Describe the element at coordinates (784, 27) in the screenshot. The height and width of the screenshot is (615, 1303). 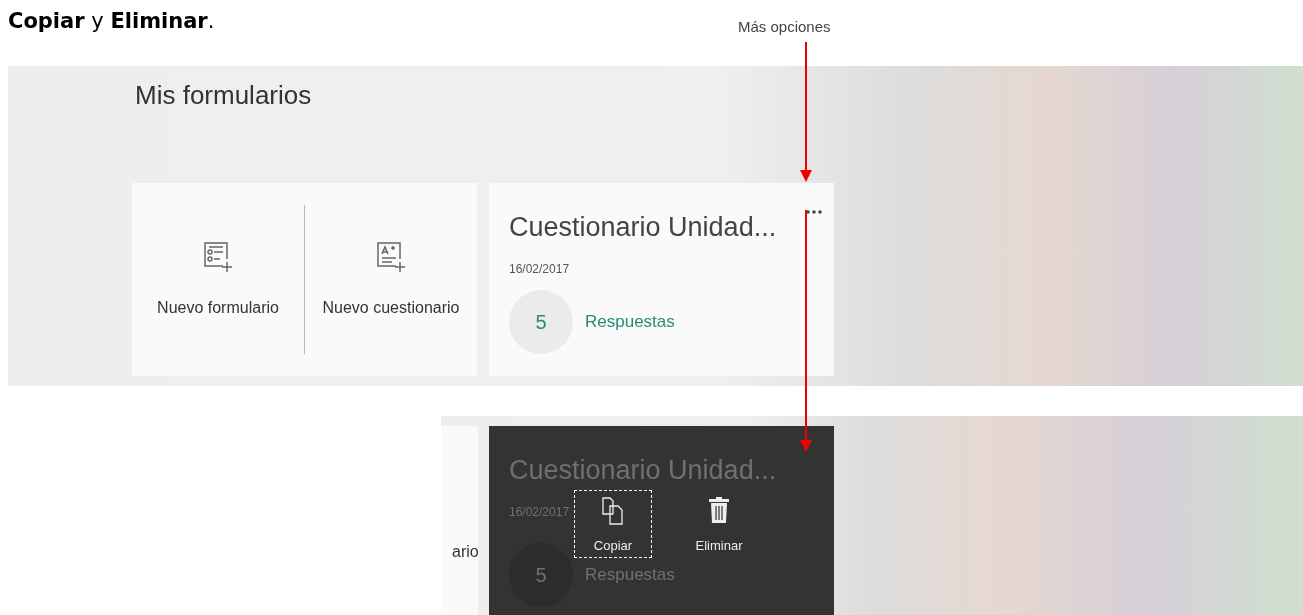
I see `callout-label: Más opciones` at that location.